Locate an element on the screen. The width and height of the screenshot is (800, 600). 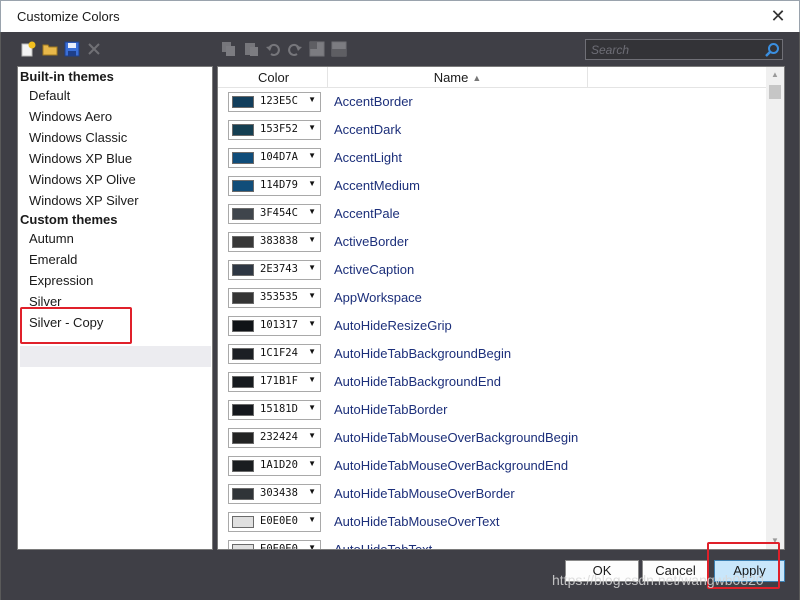
color-dropdown: 1C1F24 ▼ is located at coordinates (274, 354).